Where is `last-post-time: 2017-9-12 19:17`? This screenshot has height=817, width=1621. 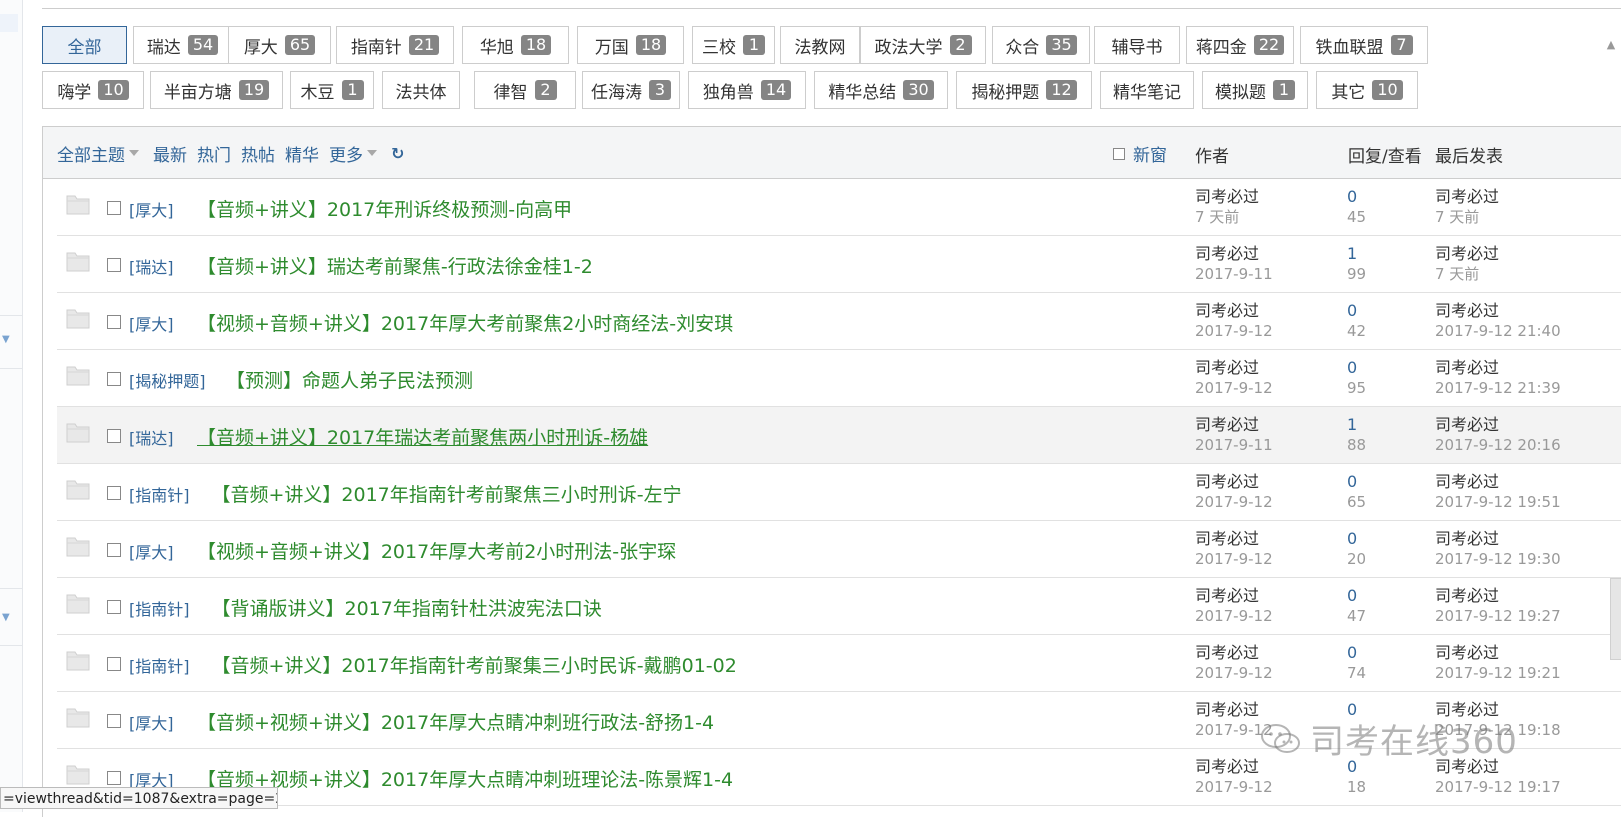 last-post-time: 2017-9-12 19:17 is located at coordinates (1498, 787).